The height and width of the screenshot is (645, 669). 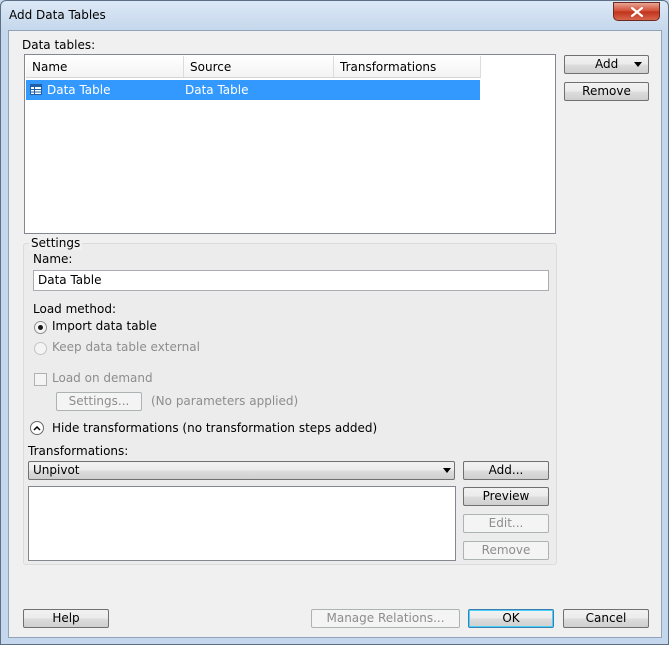 What do you see at coordinates (36, 89) in the screenshot?
I see `table-icon` at bounding box center [36, 89].